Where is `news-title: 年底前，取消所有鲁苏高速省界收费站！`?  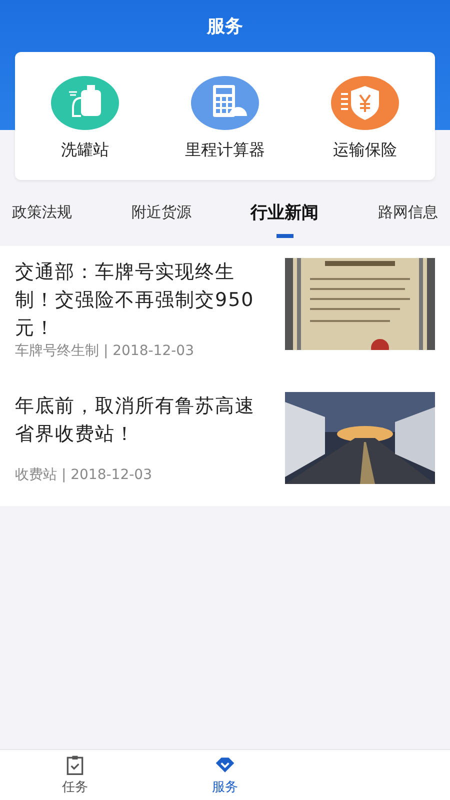 news-title: 年底前，取消所有鲁苏高速省界收费站！ is located at coordinates (135, 420).